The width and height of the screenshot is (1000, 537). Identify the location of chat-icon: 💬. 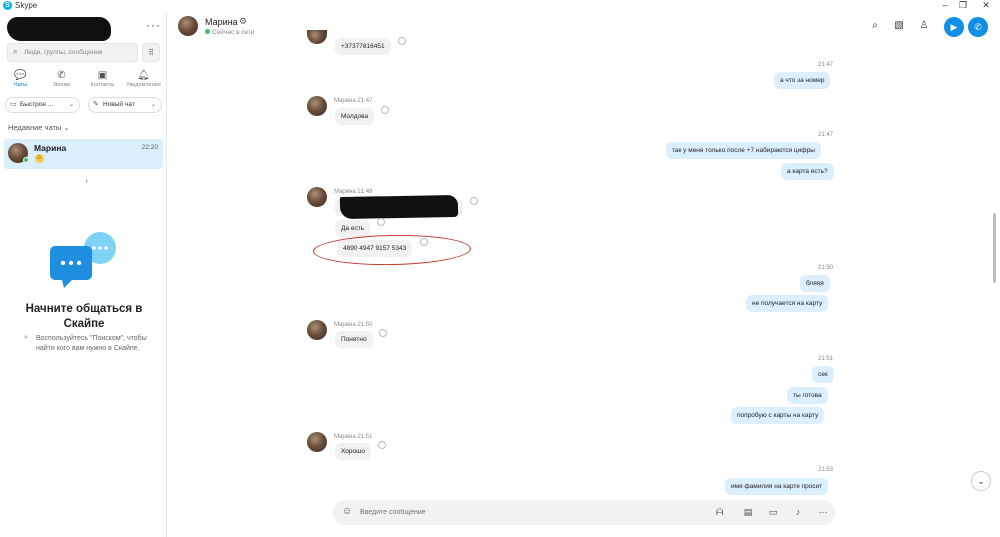
(20, 75).